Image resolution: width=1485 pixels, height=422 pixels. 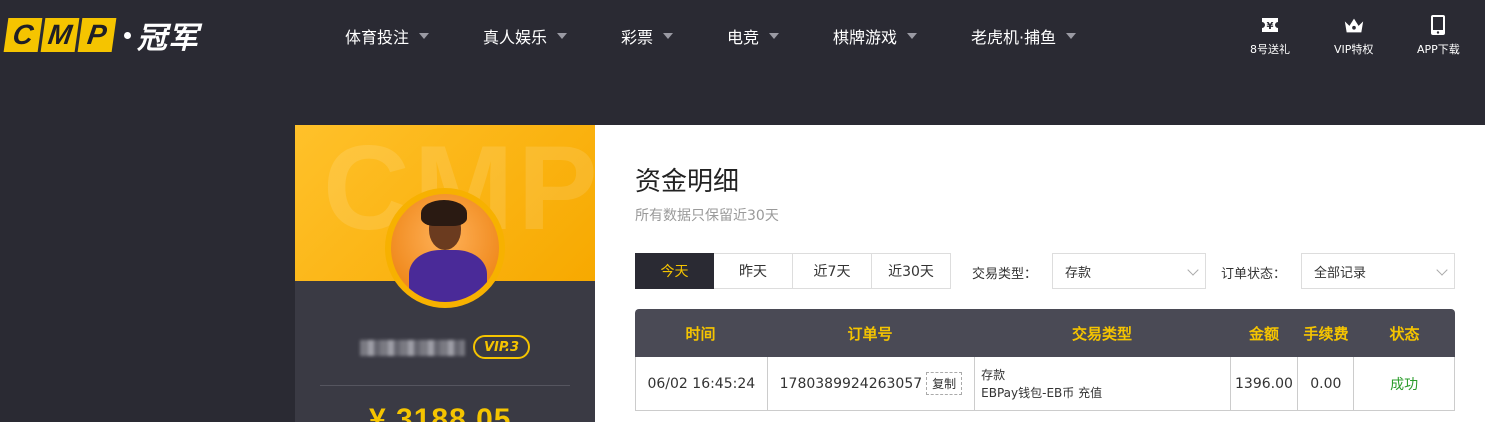 I want to click on nav-label: 电竞, so click(x=743, y=37).